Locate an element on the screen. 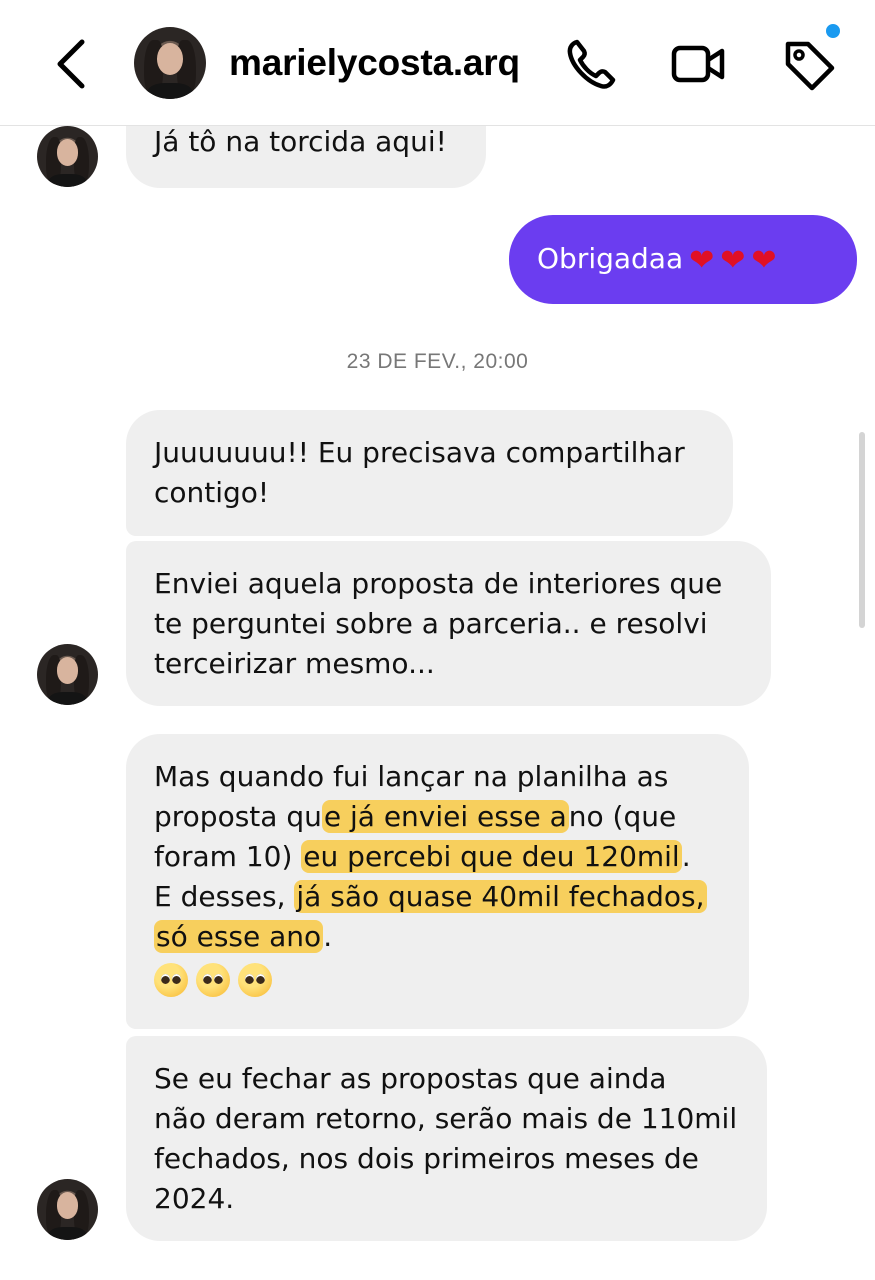 This screenshot has width=875, height=1280. username: marielycosta.arq is located at coordinates (374, 63).